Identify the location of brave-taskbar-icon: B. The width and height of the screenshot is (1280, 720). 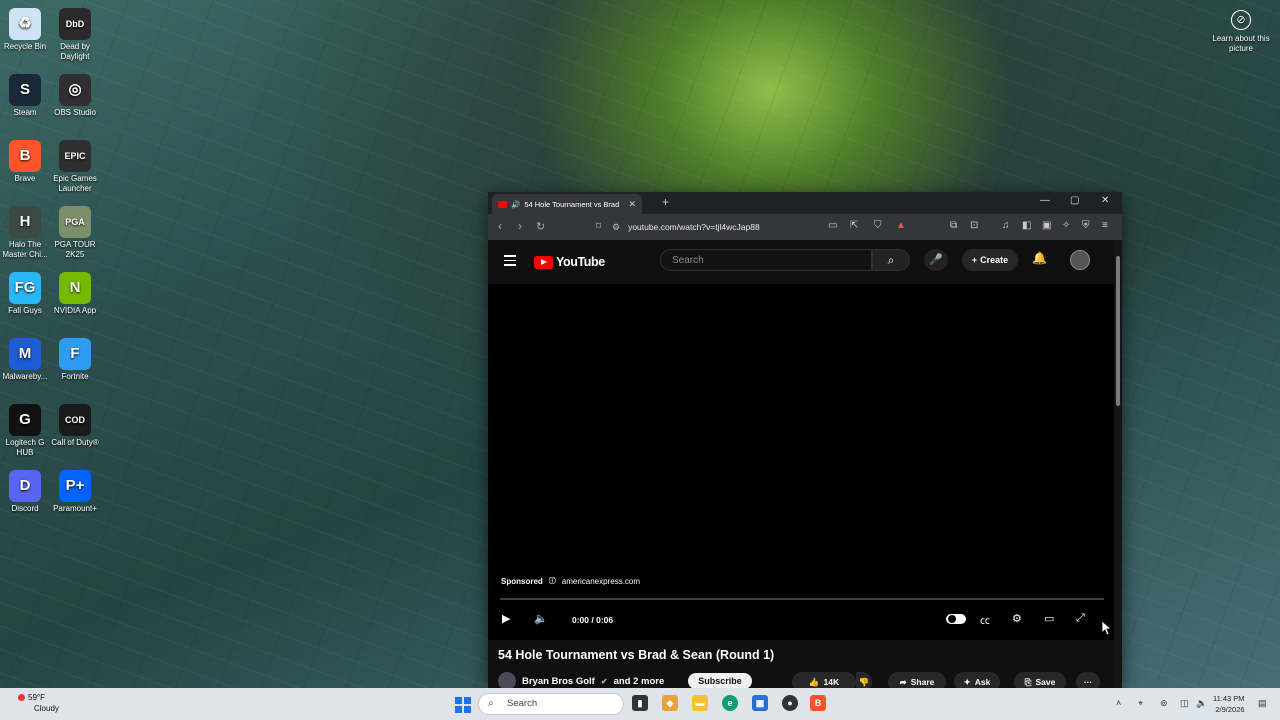
(818, 703).